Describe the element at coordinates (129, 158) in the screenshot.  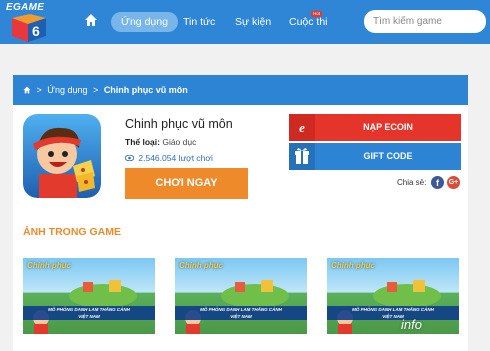
I see `eye-icon` at that location.